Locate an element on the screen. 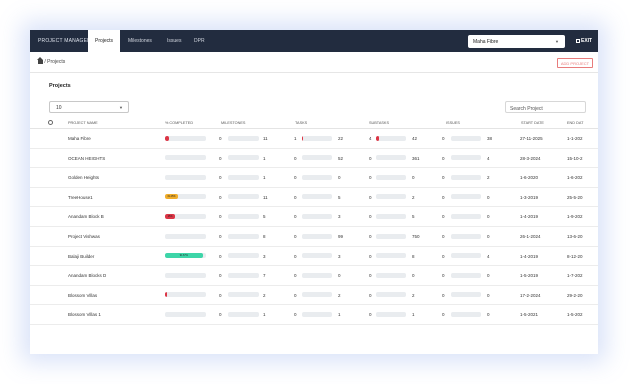 The image size is (630, 384). project-name: TreeHouse1 is located at coordinates (80, 197).